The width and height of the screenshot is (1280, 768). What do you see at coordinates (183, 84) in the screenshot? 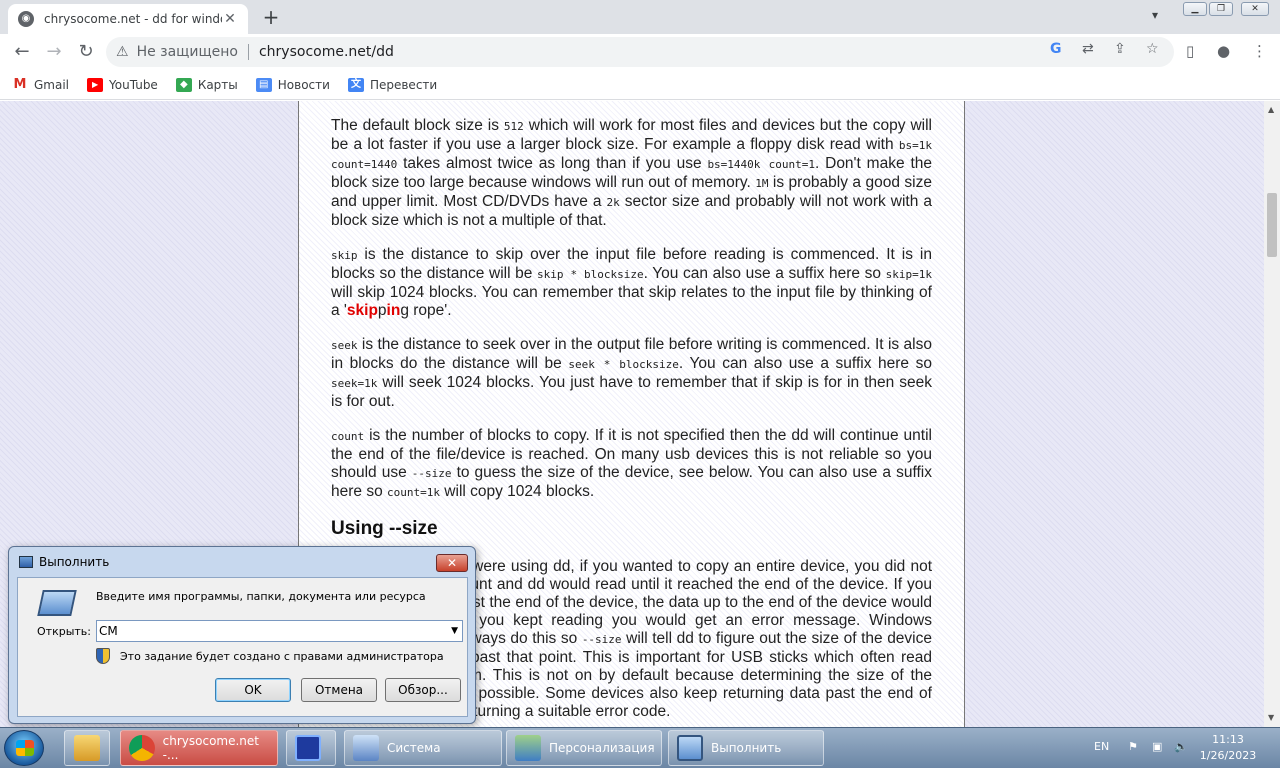
I see `maps-icon: ◆` at bounding box center [183, 84].